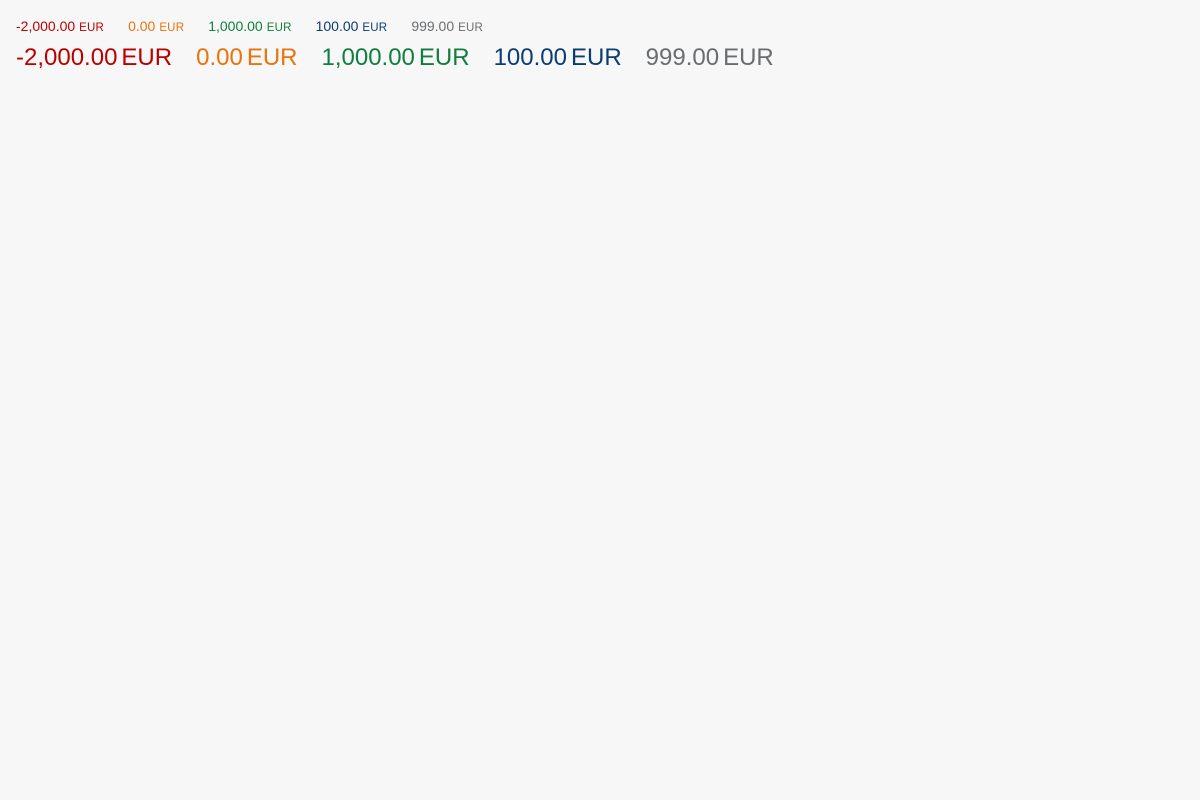 The height and width of the screenshot is (800, 1200). I want to click on object-number-positive-large: 1,000.00 EUR, so click(395, 58).